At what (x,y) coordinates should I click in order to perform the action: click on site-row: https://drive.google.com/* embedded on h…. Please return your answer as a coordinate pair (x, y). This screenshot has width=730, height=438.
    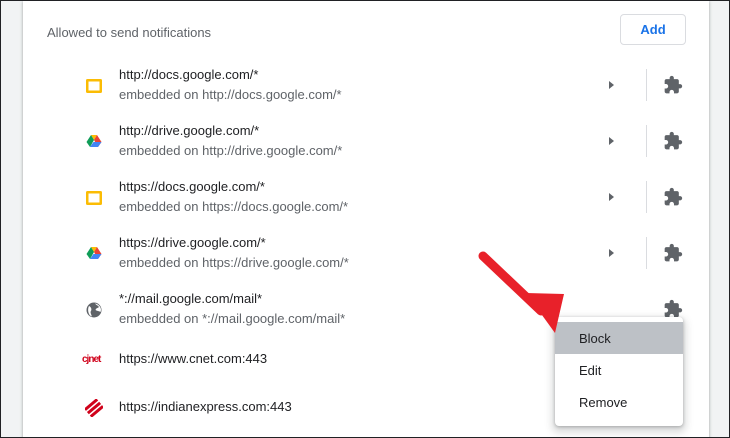
    Looking at the image, I should click on (366, 255).